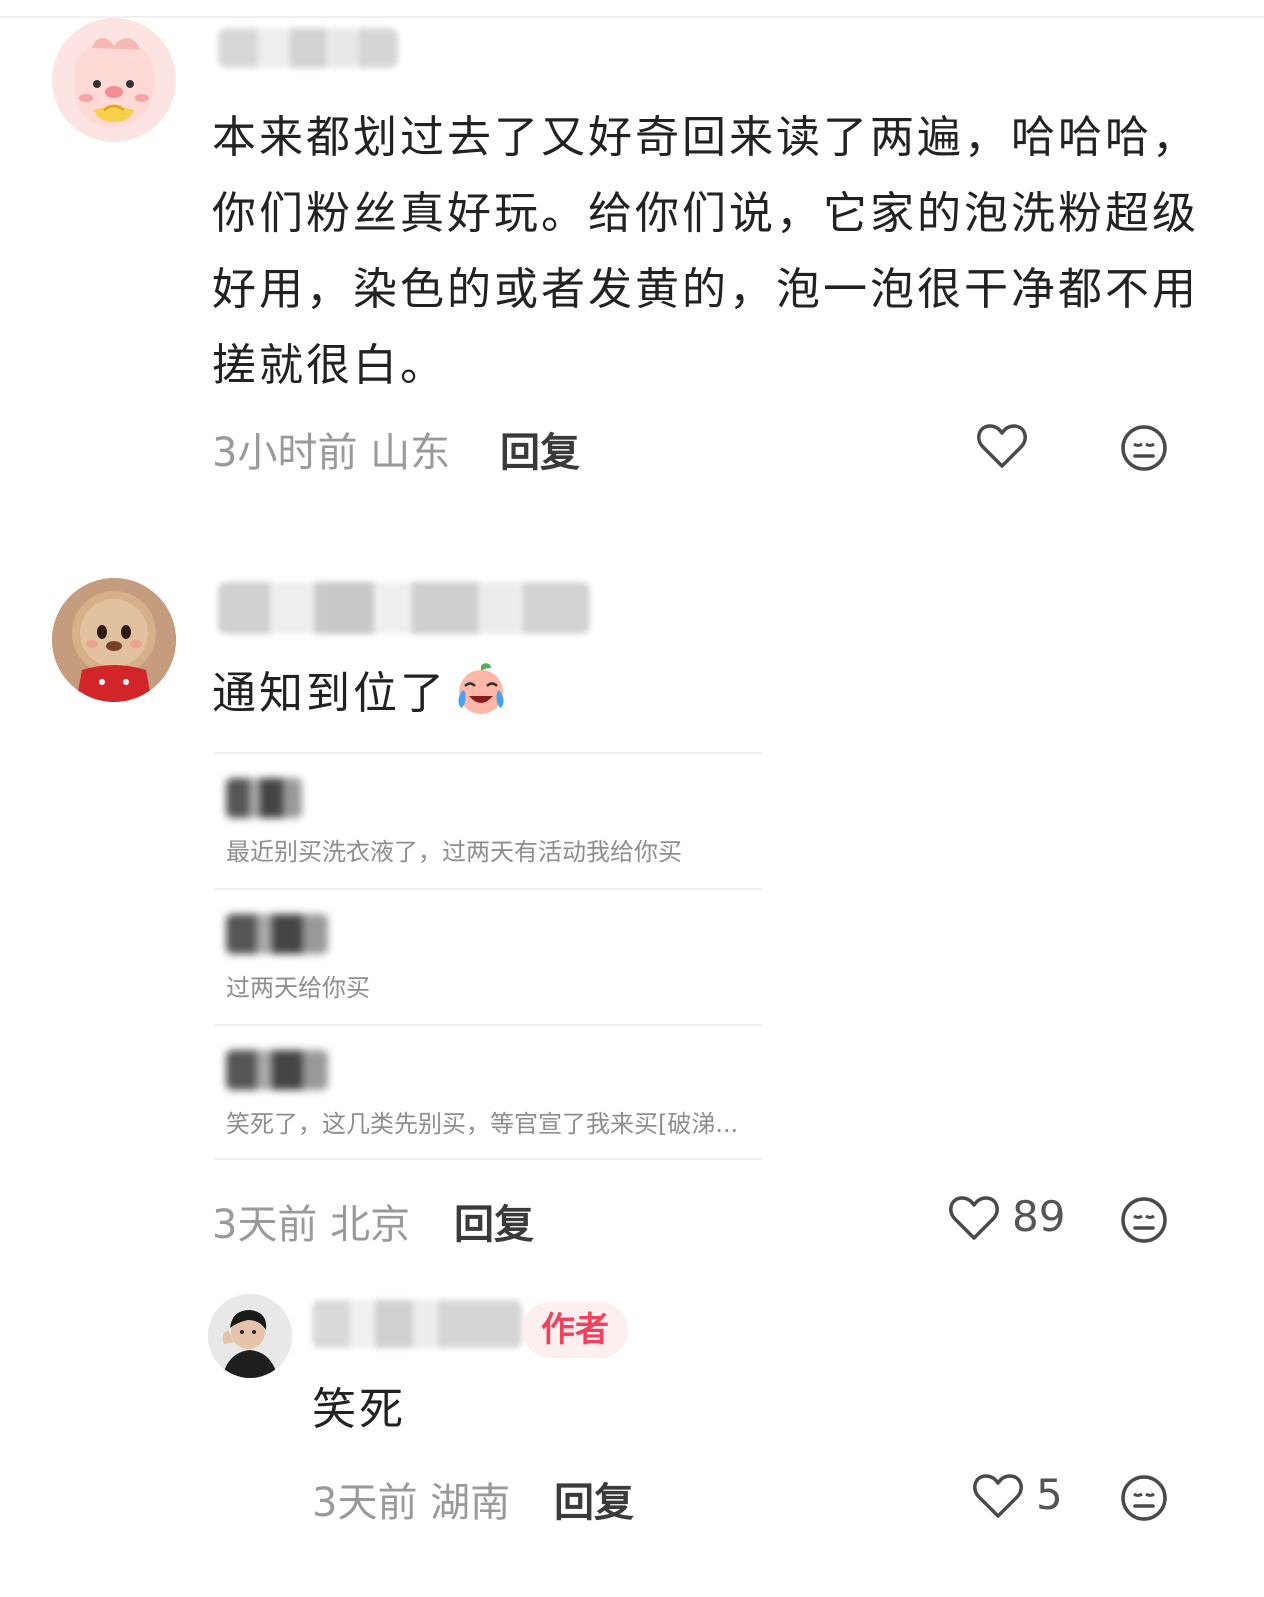 Image resolution: width=1264 pixels, height=1597 pixels. I want to click on comment-time-location: 3小时前 山东, so click(331, 453).